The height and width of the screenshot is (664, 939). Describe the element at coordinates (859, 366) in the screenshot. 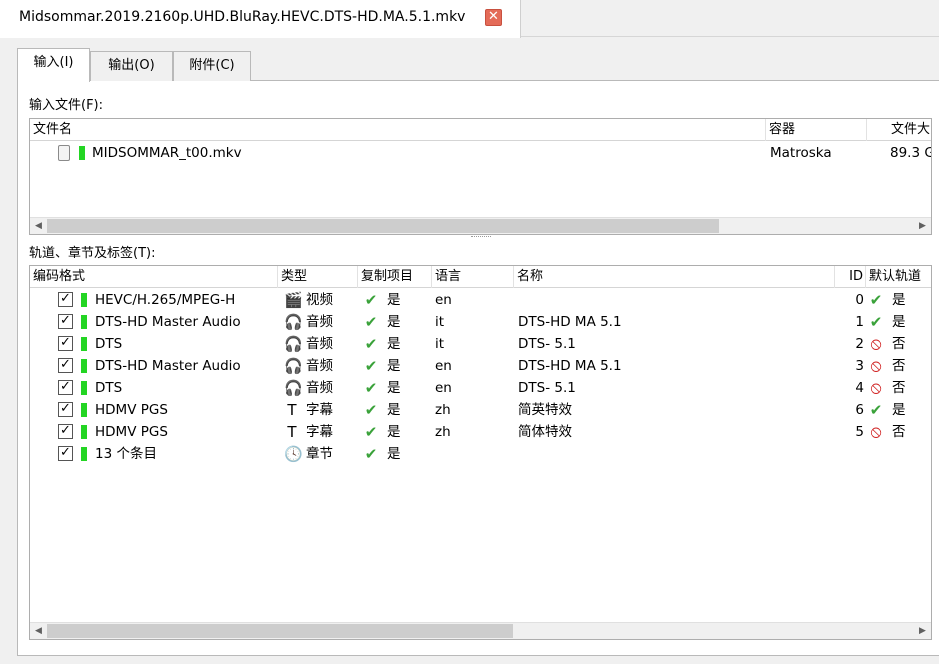

I see `track-id: 3` at that location.